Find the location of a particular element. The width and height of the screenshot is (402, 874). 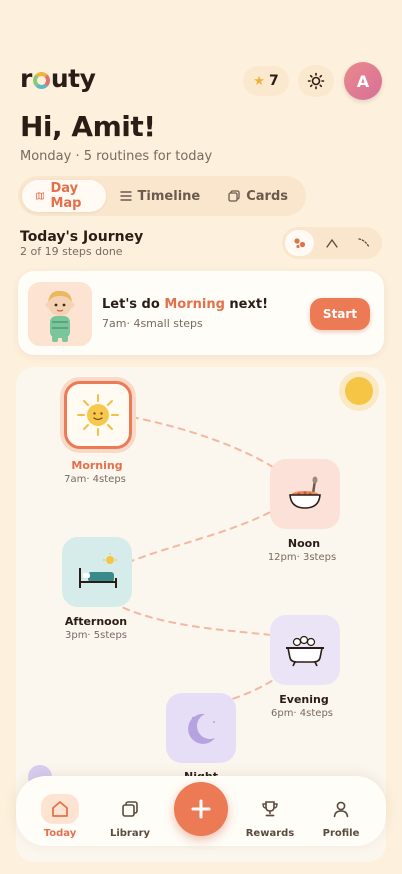

dots-view-icon is located at coordinates (299, 243).